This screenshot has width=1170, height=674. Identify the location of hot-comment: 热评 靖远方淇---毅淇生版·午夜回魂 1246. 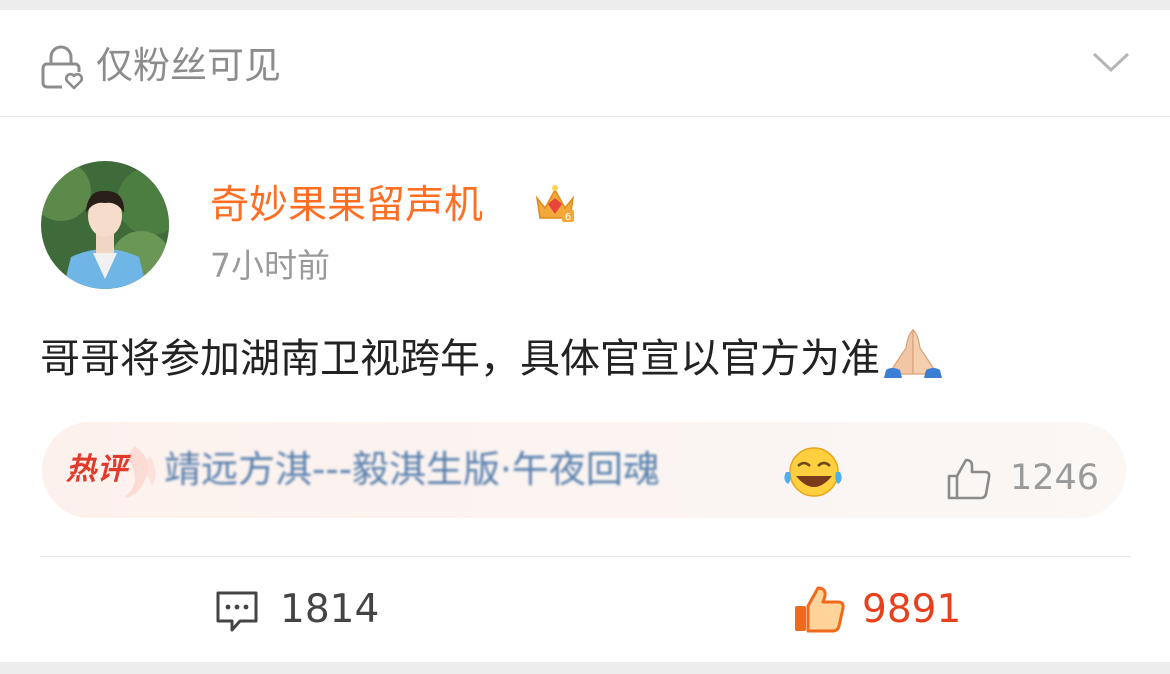
(584, 470).